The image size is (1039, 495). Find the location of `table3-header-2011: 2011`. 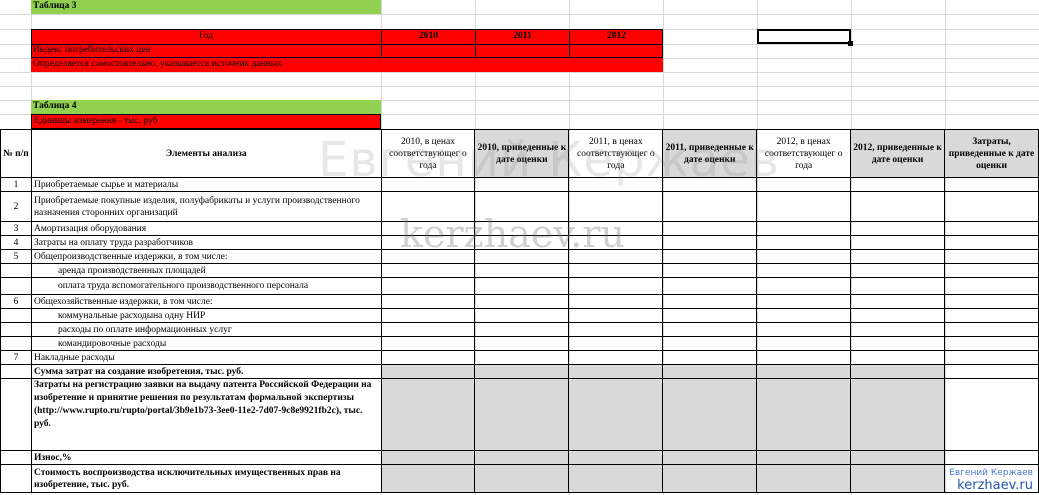

table3-header-2011: 2011 is located at coordinates (522, 37).